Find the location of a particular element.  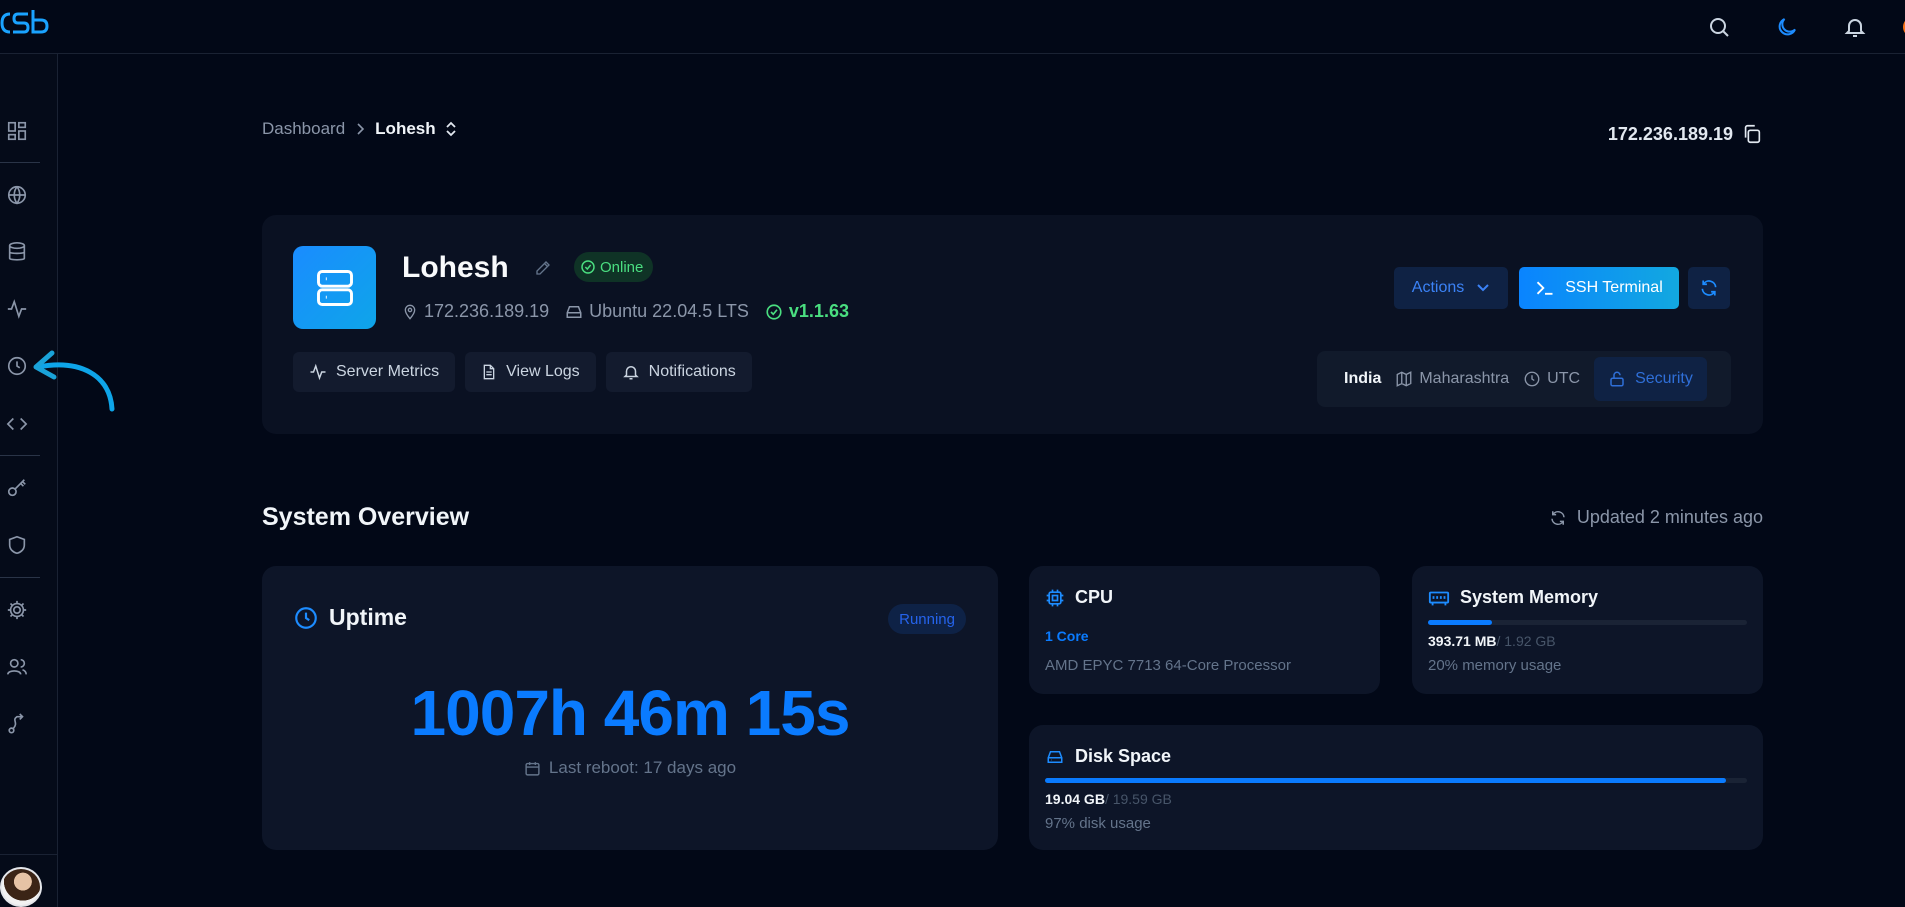

top-bar is located at coordinates (952, 27).